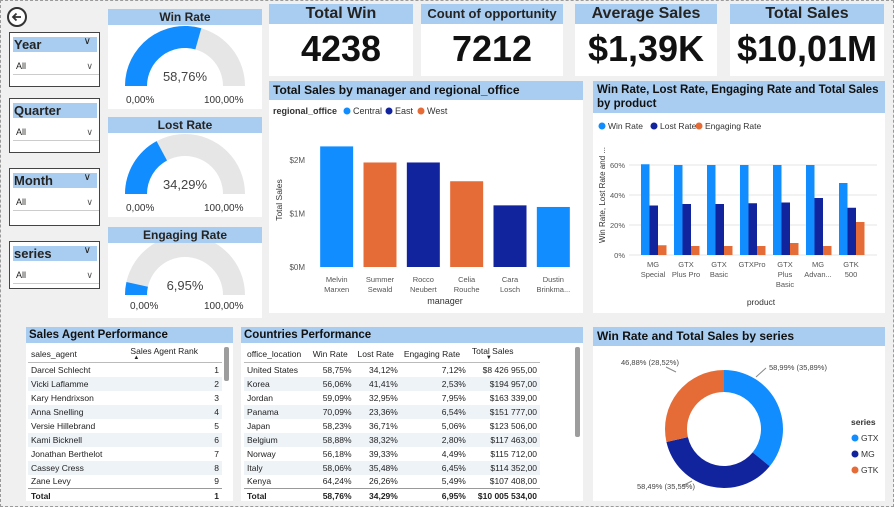 This screenshot has width=894, height=507. What do you see at coordinates (216, 425) in the screenshot?
I see `table-cell: 5` at bounding box center [216, 425].